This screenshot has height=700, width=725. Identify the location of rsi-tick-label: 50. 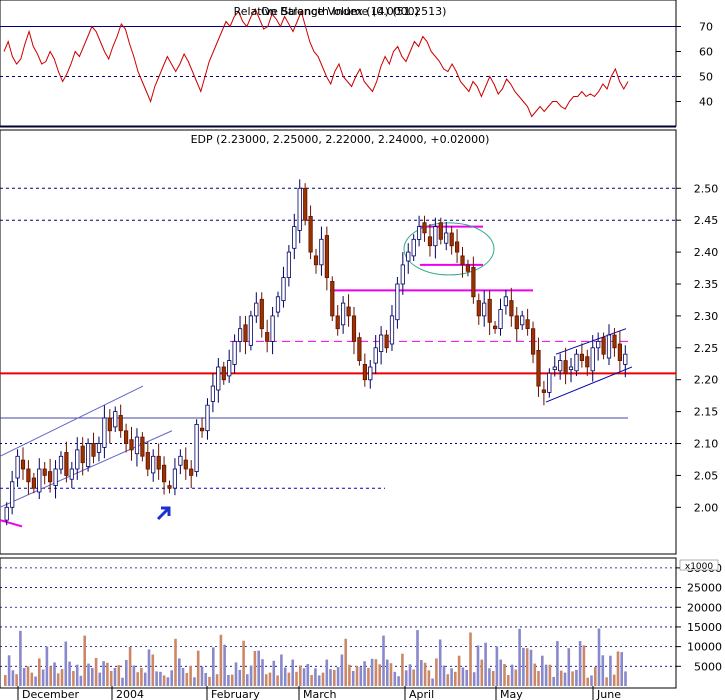
(706, 77).